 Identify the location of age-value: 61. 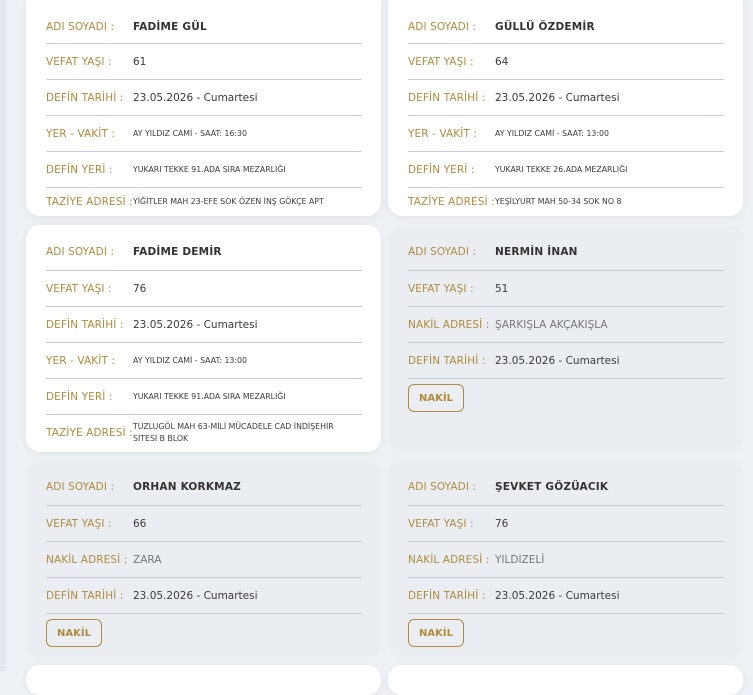
(140, 61).